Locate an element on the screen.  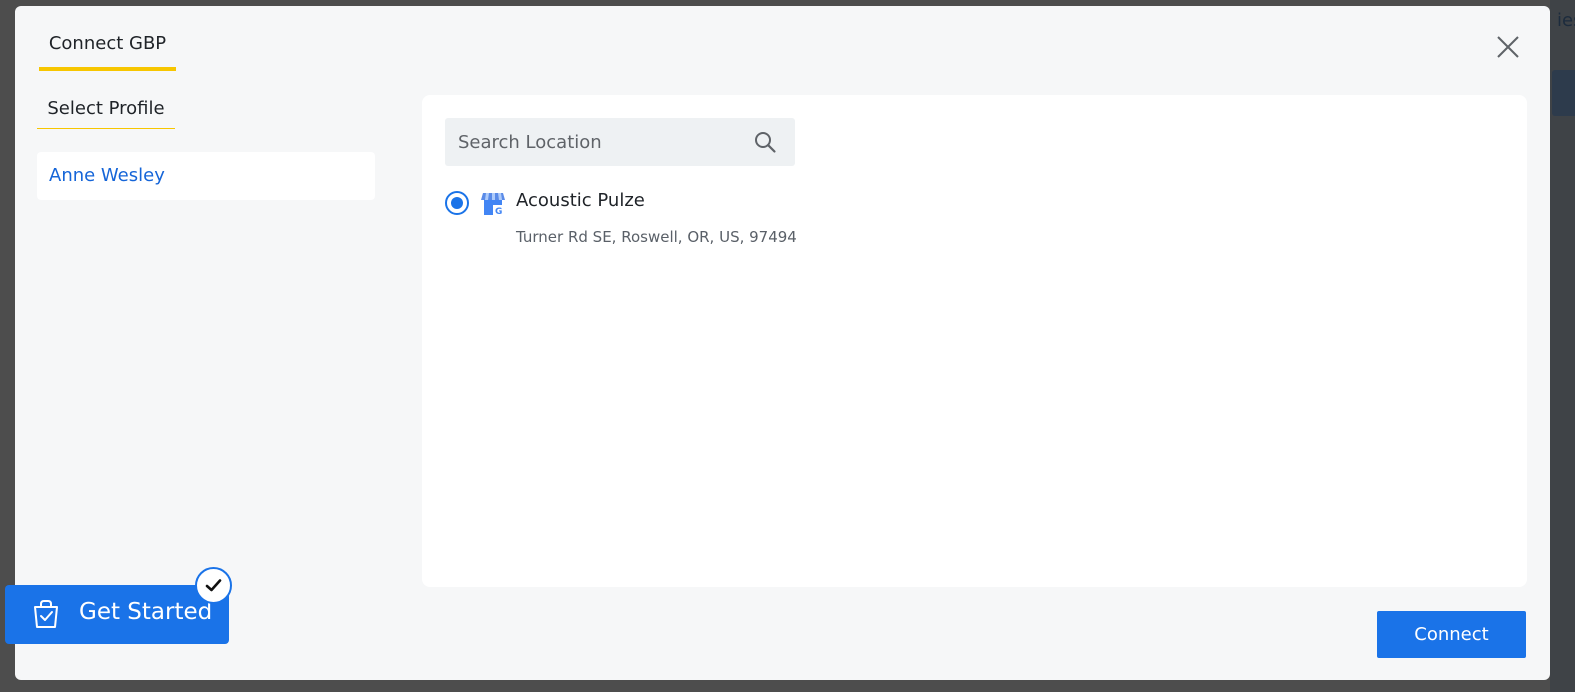
checkmark-icon is located at coordinates (213, 585).